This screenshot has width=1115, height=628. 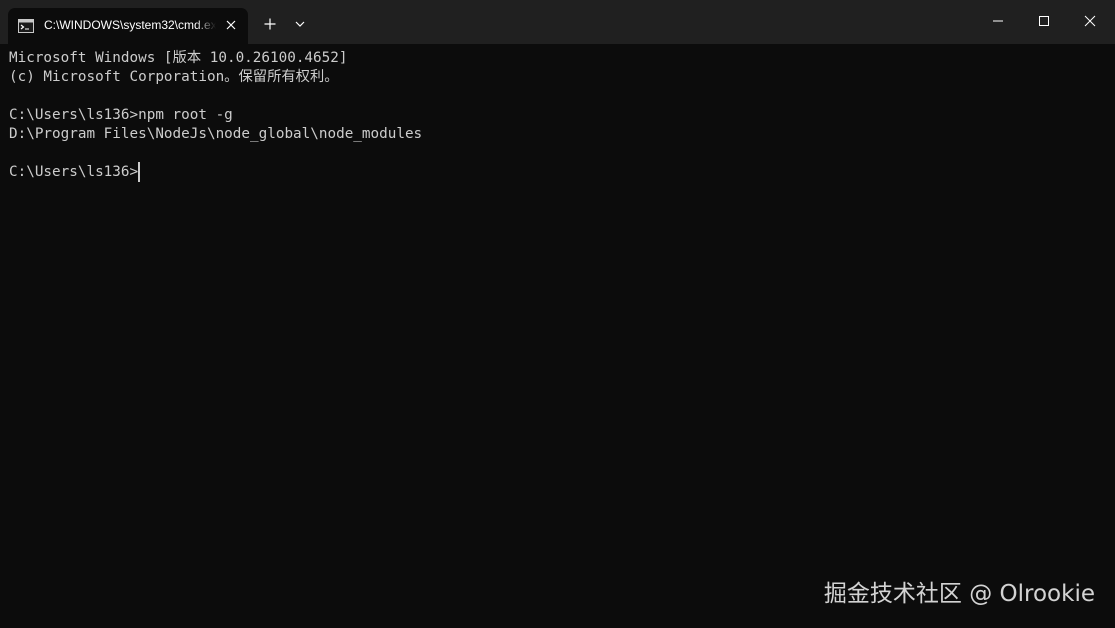 I want to click on watermark: 掘金技术社区 @ Olrookie, so click(x=959, y=594).